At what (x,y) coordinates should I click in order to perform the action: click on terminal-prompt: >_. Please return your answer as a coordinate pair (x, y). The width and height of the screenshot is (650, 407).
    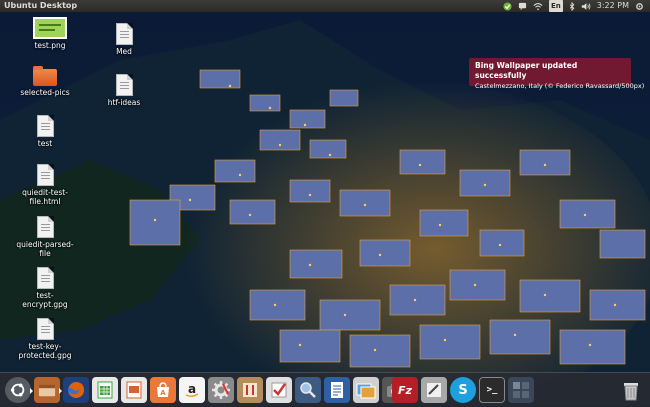
    Looking at the image, I should click on (492, 390).